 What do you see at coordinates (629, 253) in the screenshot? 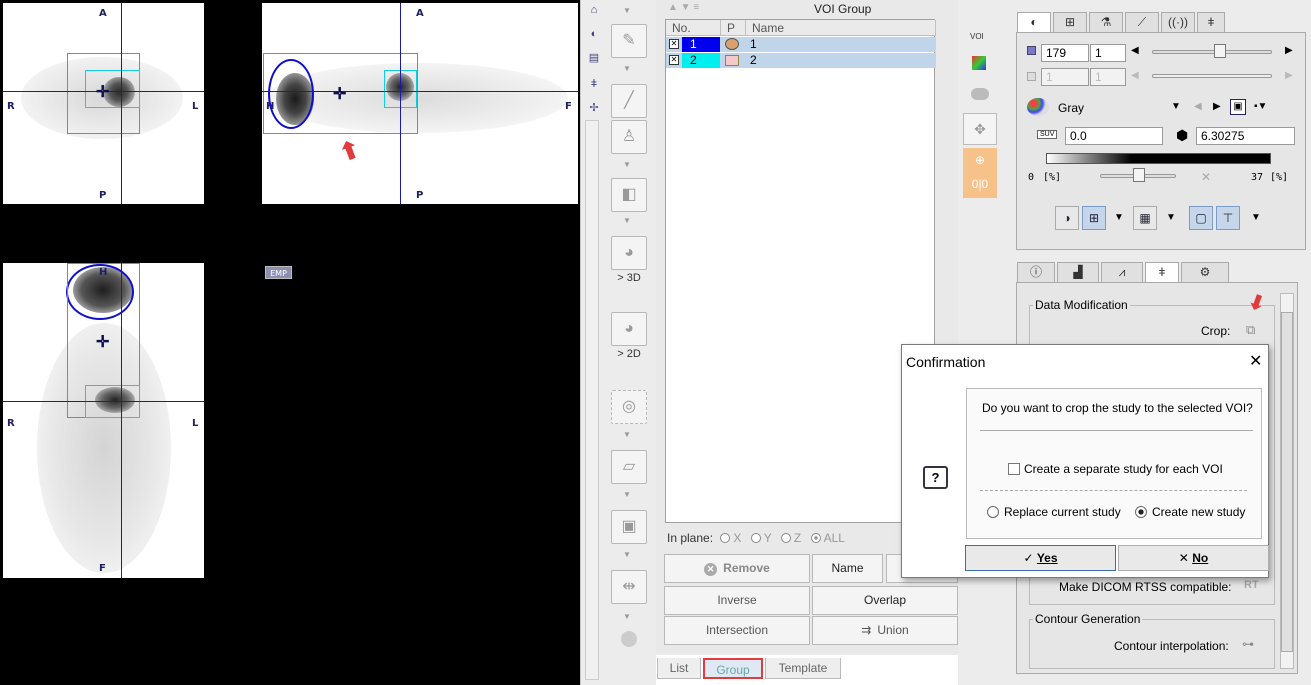
I see `region-3d-button: ◕` at bounding box center [629, 253].